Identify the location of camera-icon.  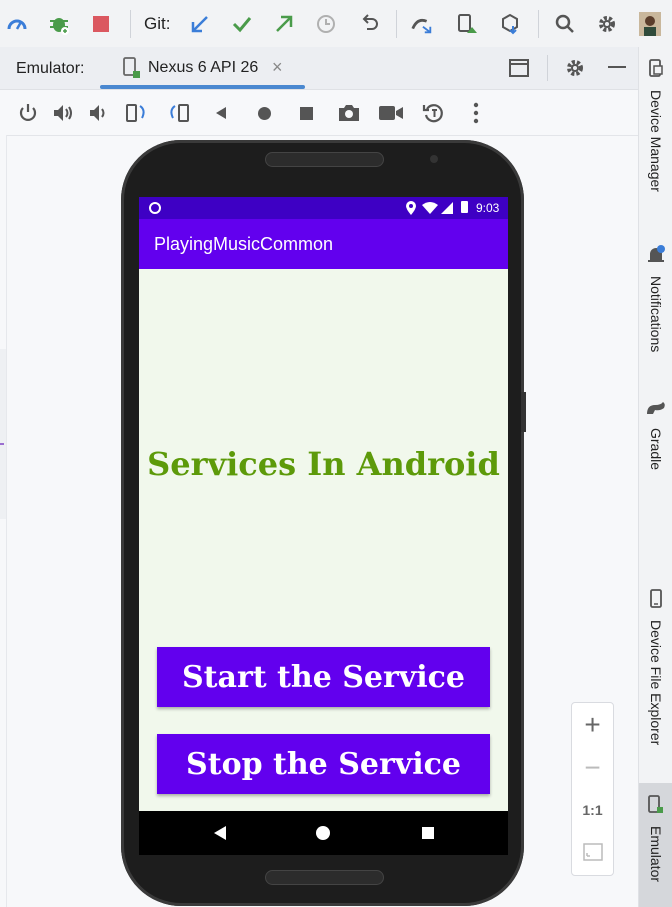
(349, 113).